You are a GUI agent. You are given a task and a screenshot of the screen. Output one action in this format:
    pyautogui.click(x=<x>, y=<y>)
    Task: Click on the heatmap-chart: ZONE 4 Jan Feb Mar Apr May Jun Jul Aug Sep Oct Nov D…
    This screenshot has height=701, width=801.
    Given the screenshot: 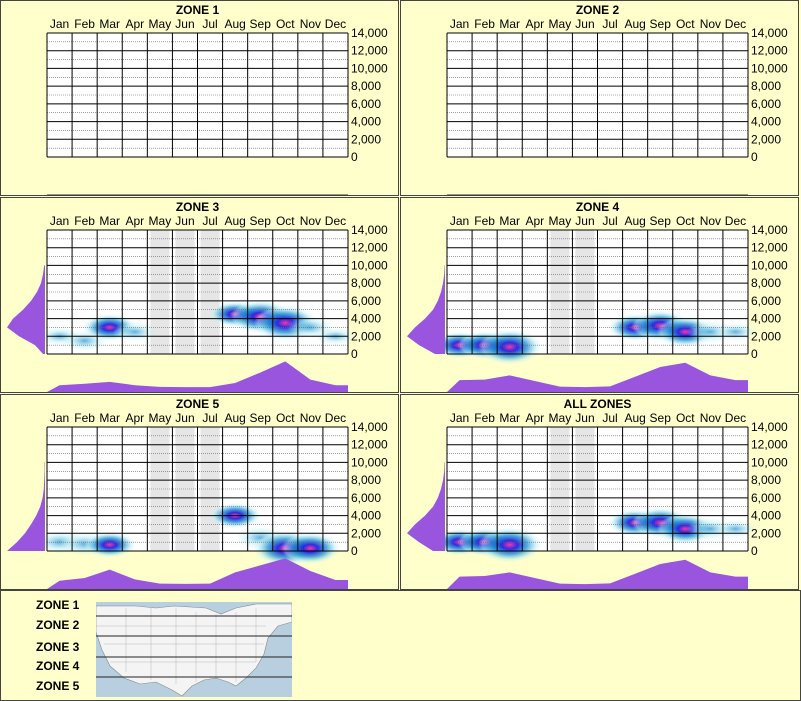 What is the action you would take?
    pyautogui.click(x=597, y=296)
    